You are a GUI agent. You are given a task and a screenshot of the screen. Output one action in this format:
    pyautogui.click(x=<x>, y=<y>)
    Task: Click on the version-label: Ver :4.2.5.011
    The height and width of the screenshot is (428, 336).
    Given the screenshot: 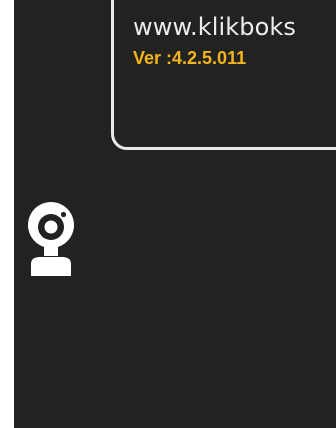 What is the action you would take?
    pyautogui.click(x=190, y=58)
    